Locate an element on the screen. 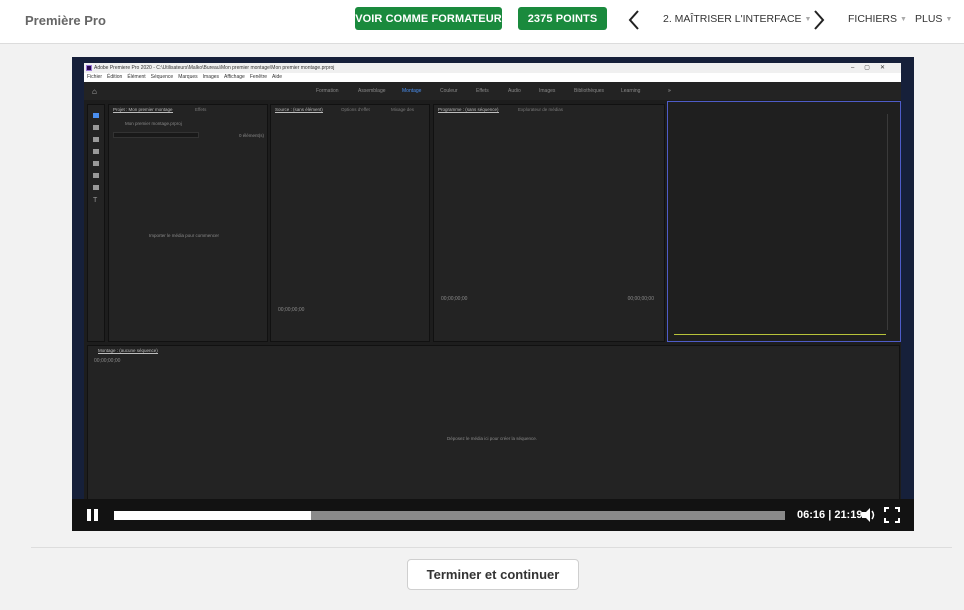 The width and height of the screenshot is (964, 610). hand-tool-icon is located at coordinates (96, 187).